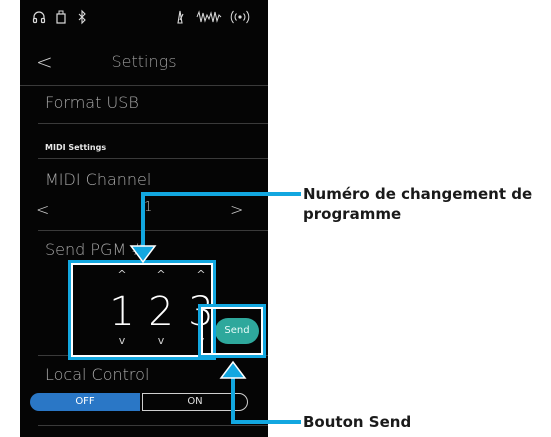  I want to click on local-control-label: Local Control, so click(97, 374).